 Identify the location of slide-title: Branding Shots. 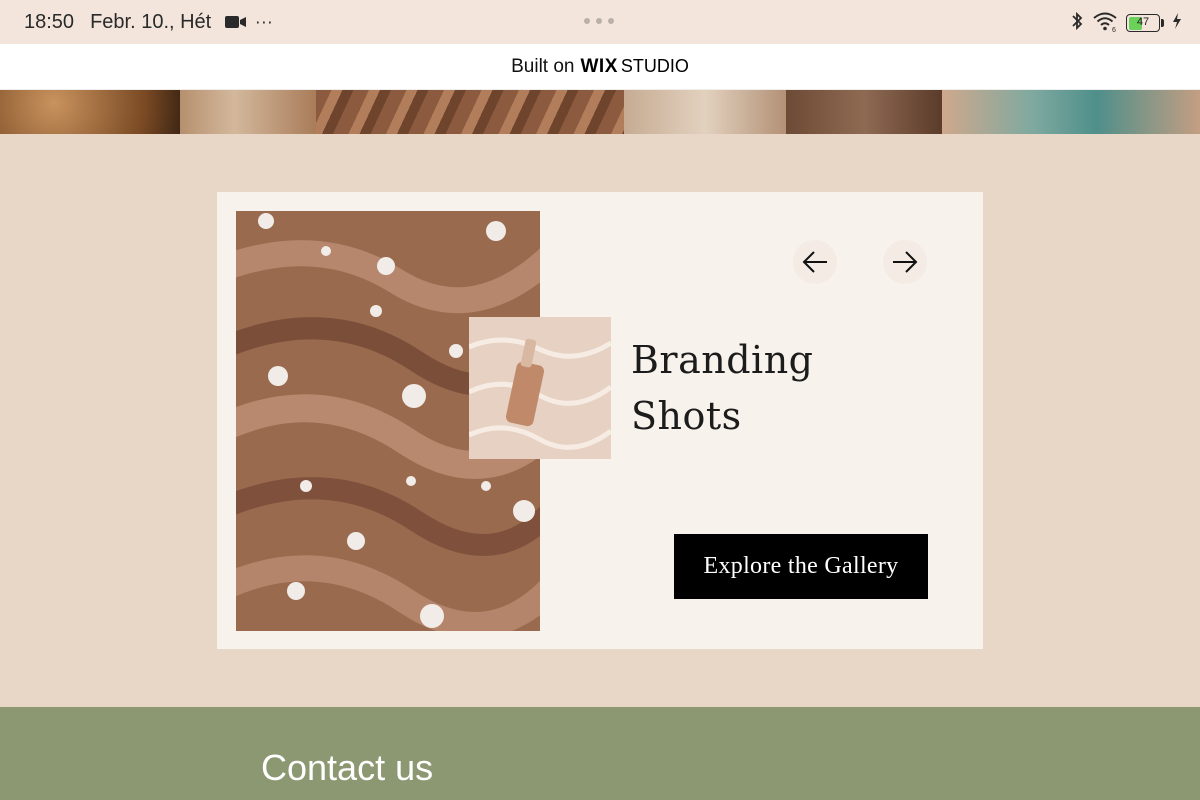
(756, 388).